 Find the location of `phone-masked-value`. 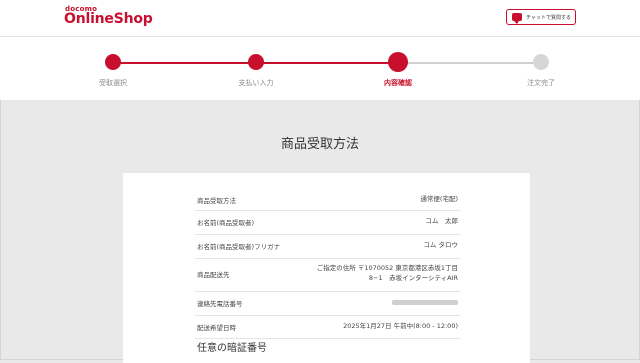

phone-masked-value is located at coordinates (425, 302).